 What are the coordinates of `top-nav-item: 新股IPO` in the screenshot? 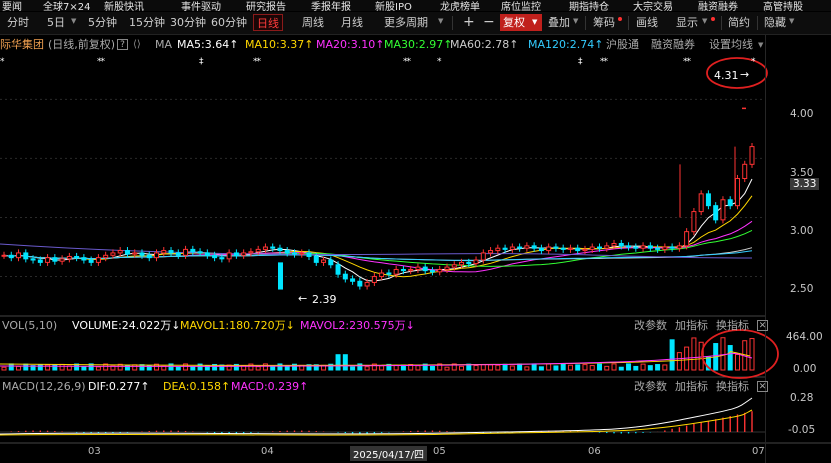 It's located at (393, 5).